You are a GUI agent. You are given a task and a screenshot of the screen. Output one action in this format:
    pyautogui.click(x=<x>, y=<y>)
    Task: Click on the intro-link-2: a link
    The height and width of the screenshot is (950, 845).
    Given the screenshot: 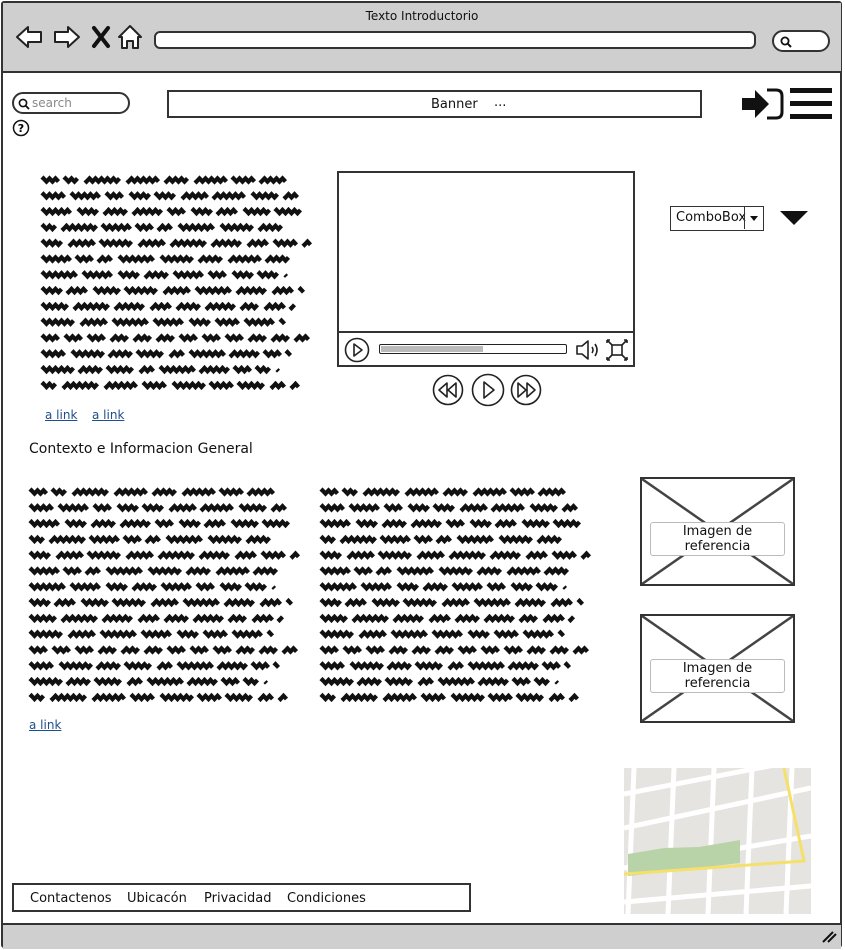 What is the action you would take?
    pyautogui.click(x=108, y=415)
    